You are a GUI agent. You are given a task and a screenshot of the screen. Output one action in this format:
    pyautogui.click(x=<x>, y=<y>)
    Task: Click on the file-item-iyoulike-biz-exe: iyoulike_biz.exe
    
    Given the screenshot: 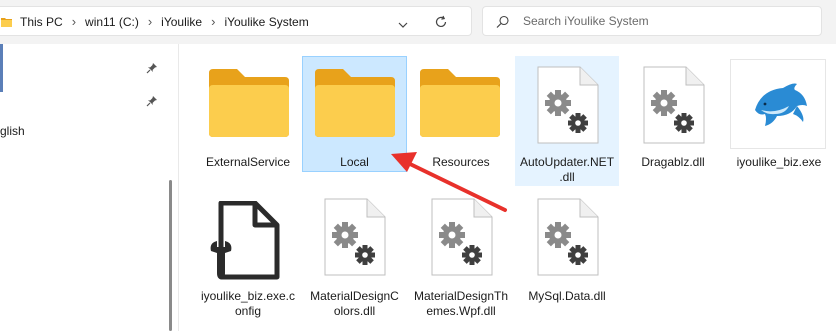 What is the action you would take?
    pyautogui.click(x=779, y=114)
    